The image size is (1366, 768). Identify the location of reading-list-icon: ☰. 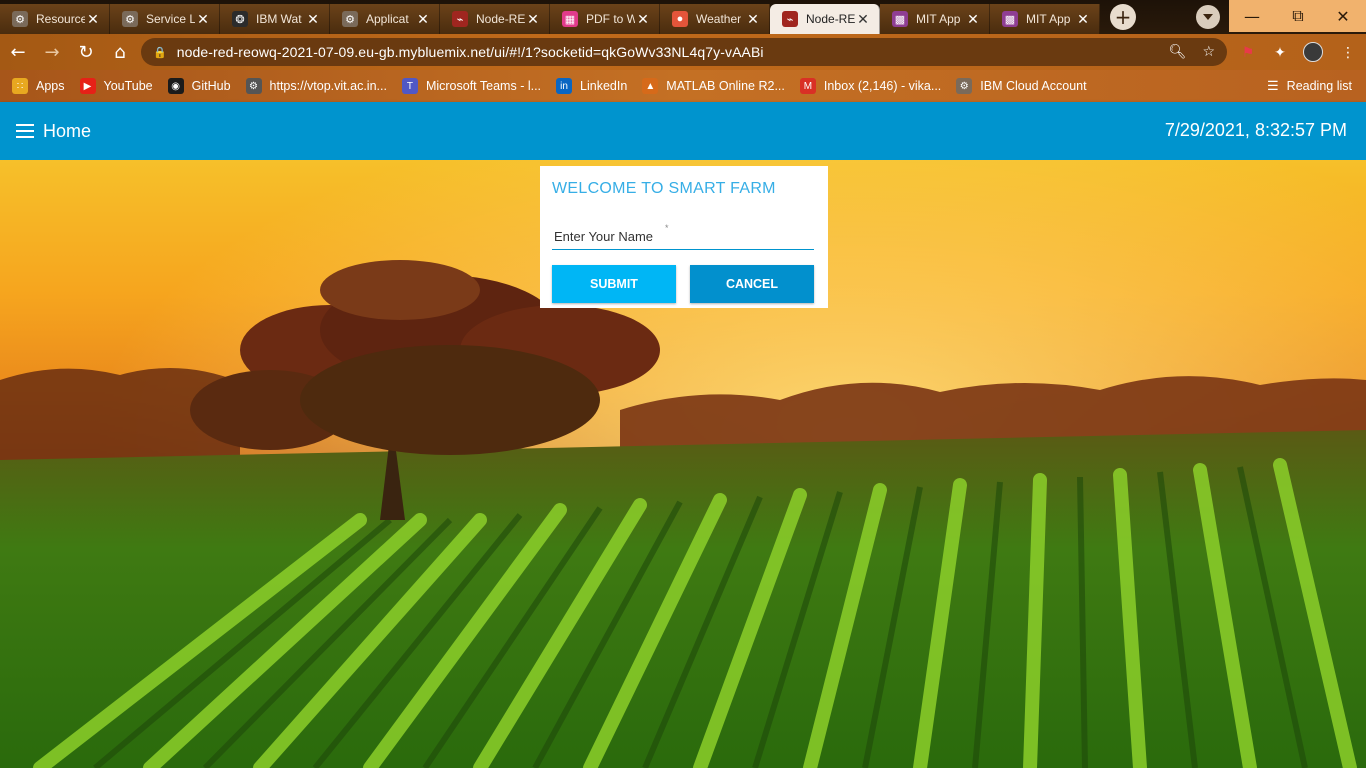
(1273, 85).